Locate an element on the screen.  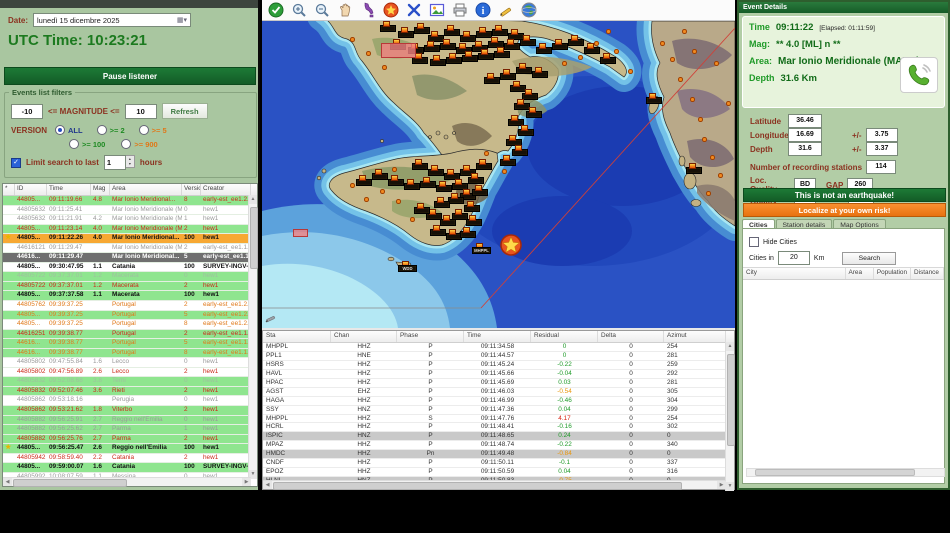
stations-count-input is located at coordinates (881, 167).